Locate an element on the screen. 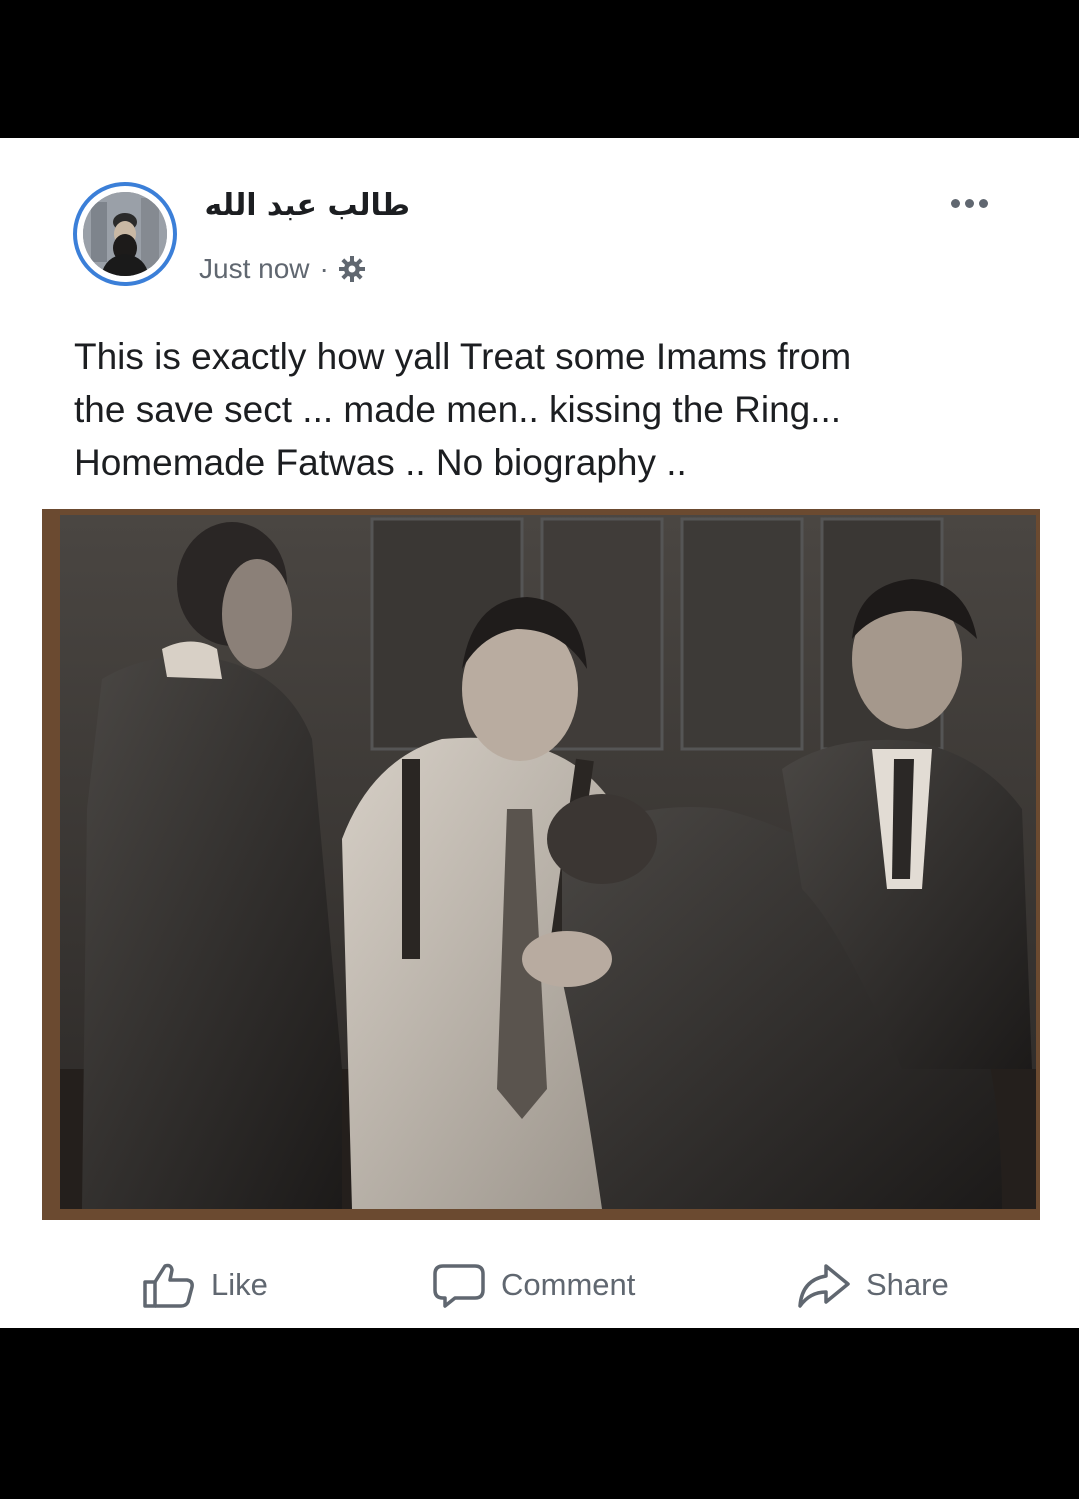 Image resolution: width=1079 pixels, height=1499 pixels. comment-bubble-icon is located at coordinates (459, 1286).